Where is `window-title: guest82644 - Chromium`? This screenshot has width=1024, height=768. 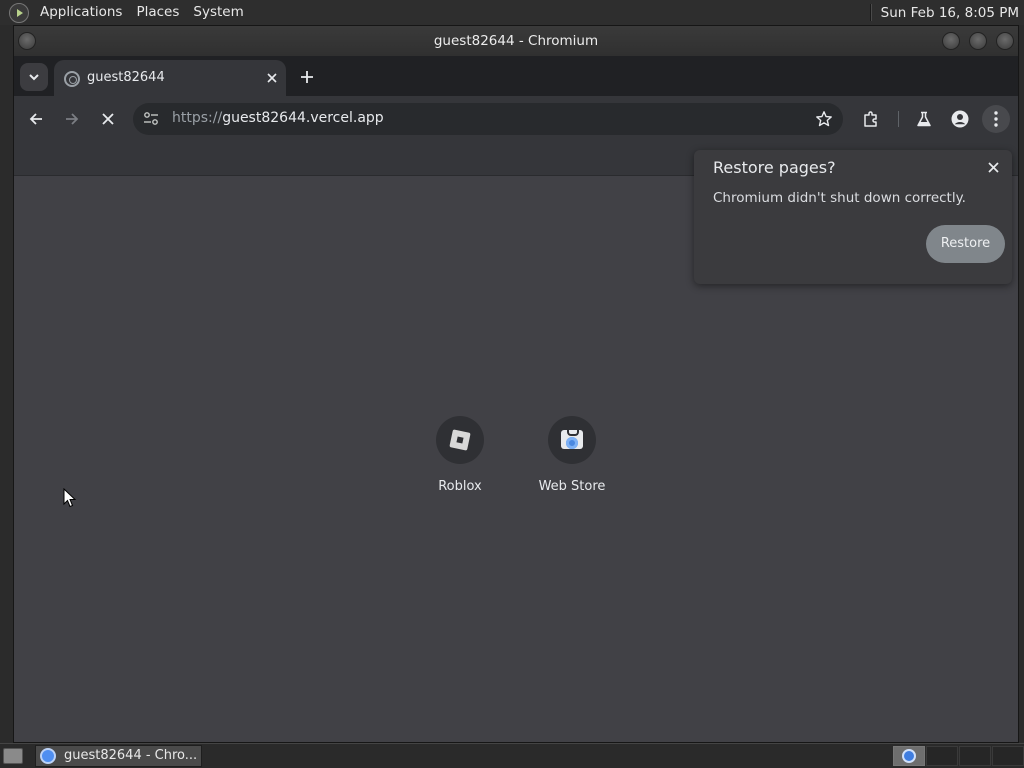
window-title: guest82644 - Chromium is located at coordinates (516, 41).